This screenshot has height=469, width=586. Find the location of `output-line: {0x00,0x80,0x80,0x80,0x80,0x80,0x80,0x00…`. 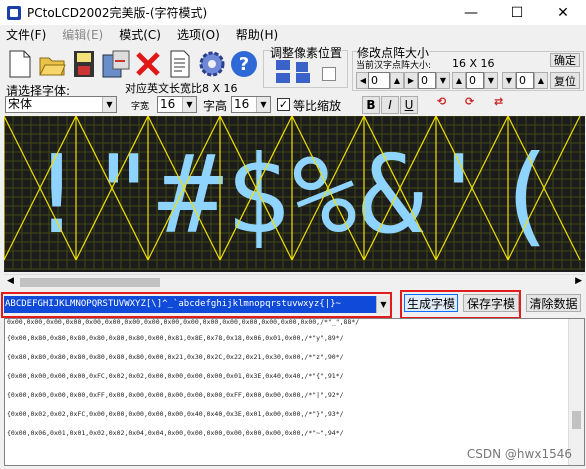

output-line: {0x00,0x80,0x80,0x80,0x80,0x80,0x80,0x00… is located at coordinates (175, 338).